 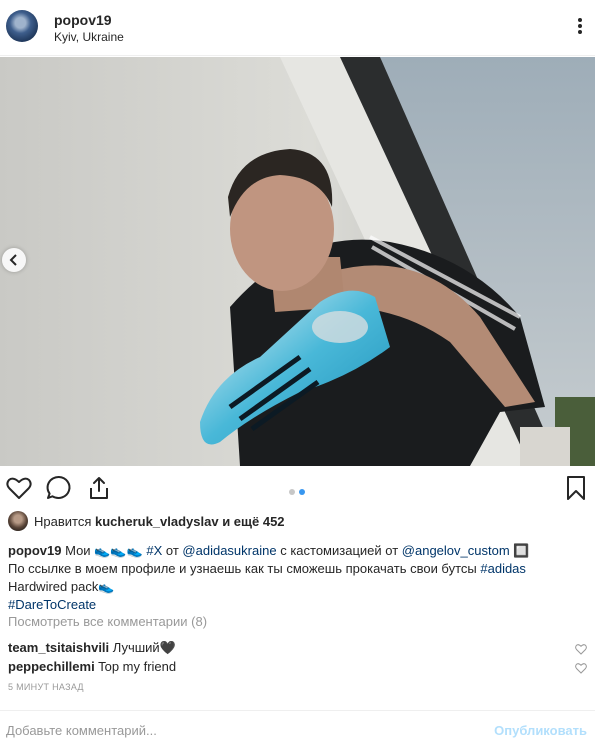 What do you see at coordinates (297, 28) in the screenshot?
I see `post-header: popov19 Kyiv, Ukraine` at bounding box center [297, 28].